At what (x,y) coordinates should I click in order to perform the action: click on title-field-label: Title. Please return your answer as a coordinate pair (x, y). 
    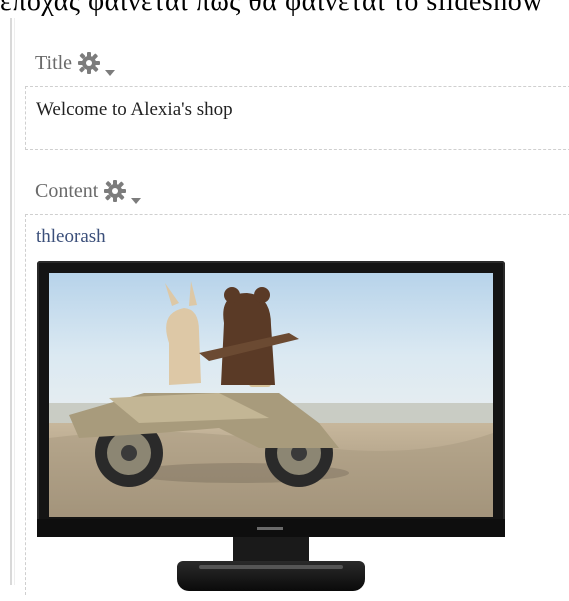
    Looking at the image, I should click on (54, 62).